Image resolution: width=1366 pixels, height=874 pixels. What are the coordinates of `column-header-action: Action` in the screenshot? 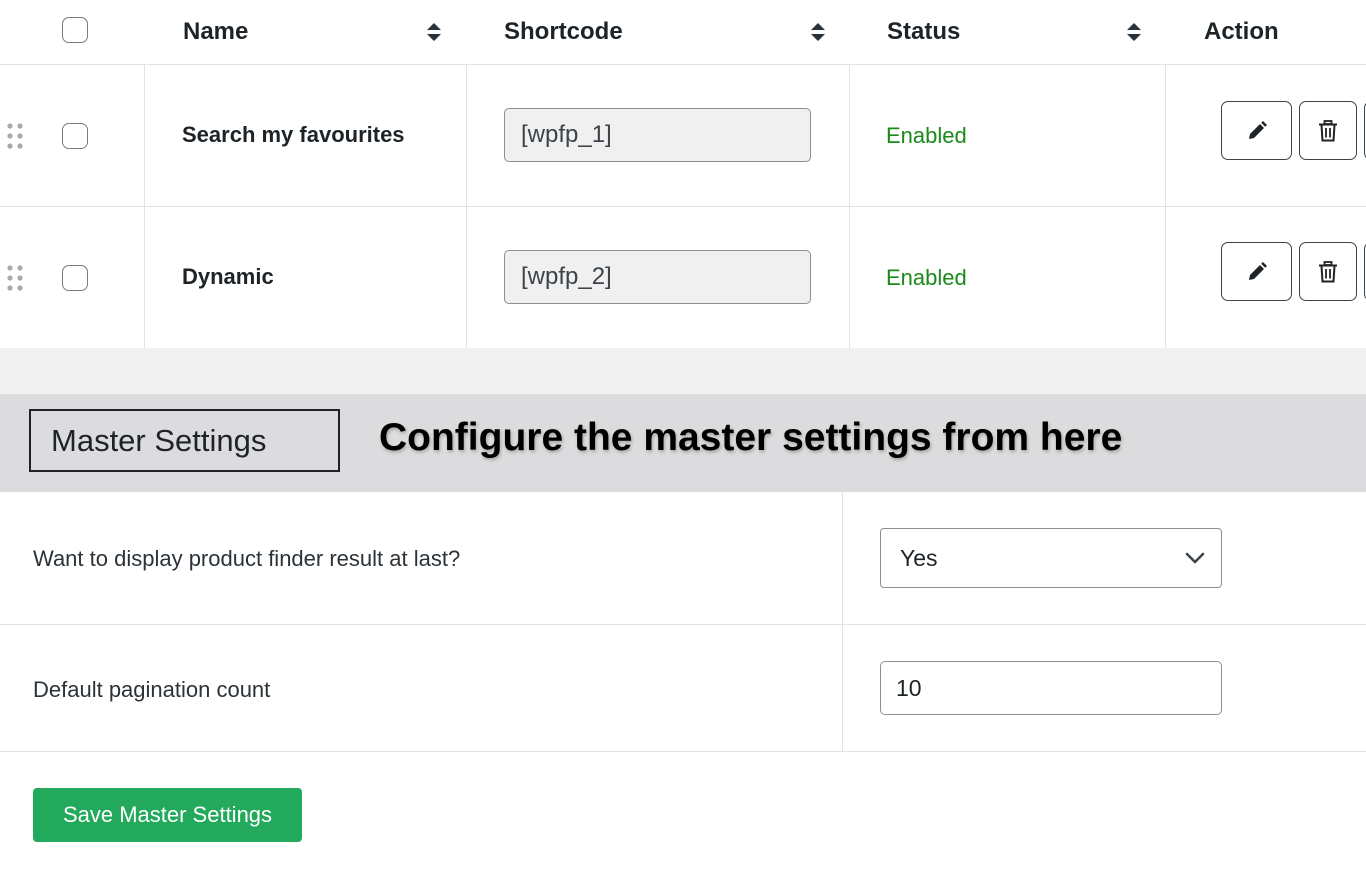 It's located at (1241, 32).